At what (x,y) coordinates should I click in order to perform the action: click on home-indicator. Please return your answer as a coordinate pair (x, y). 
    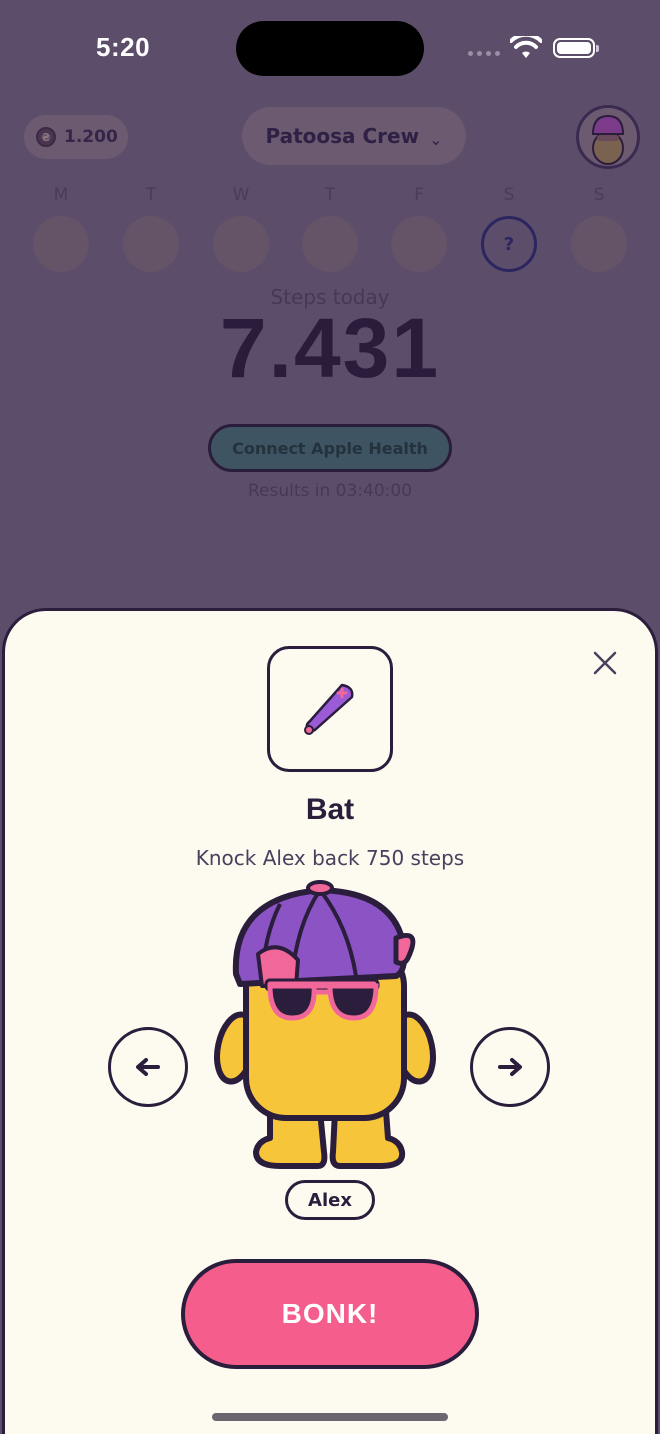
    Looking at the image, I should click on (330, 1417).